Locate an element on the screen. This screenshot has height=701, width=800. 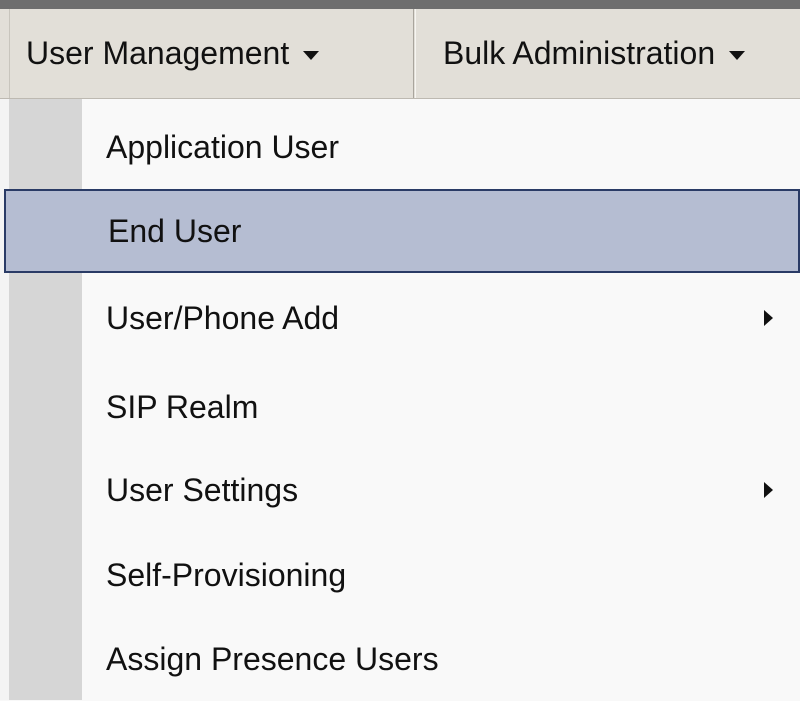
menu-item-application-user: Application User is located at coordinates (400, 147).